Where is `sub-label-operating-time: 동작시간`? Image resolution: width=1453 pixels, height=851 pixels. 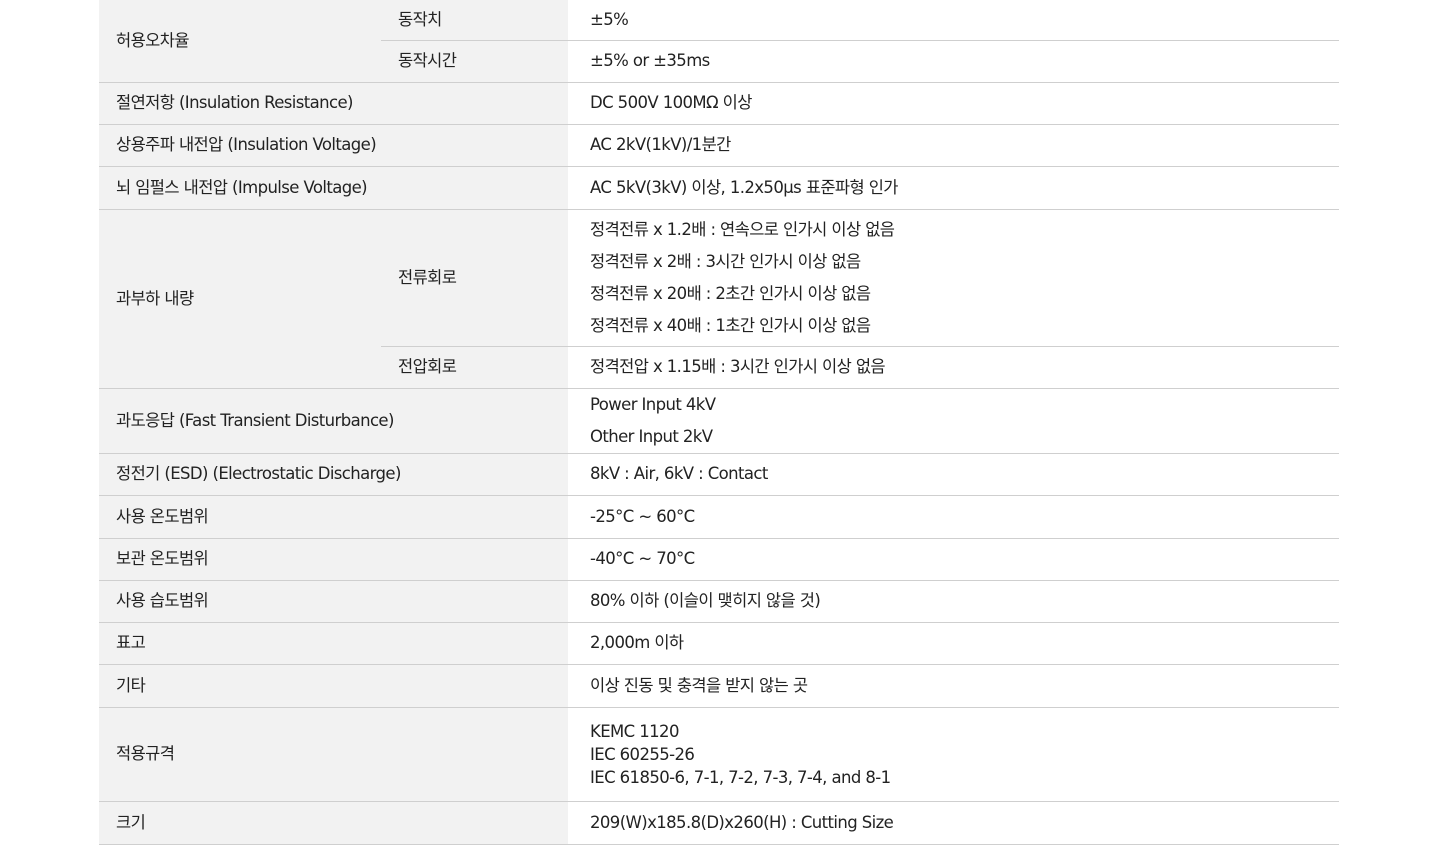 sub-label-operating-time: 동작시간 is located at coordinates (474, 61).